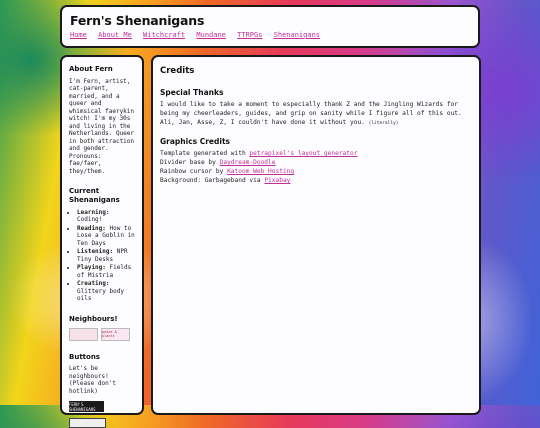 The height and width of the screenshot is (428, 540). What do you see at coordinates (249, 35) in the screenshot?
I see `nav-link-ttrpgs: TTRPGs` at bounding box center [249, 35].